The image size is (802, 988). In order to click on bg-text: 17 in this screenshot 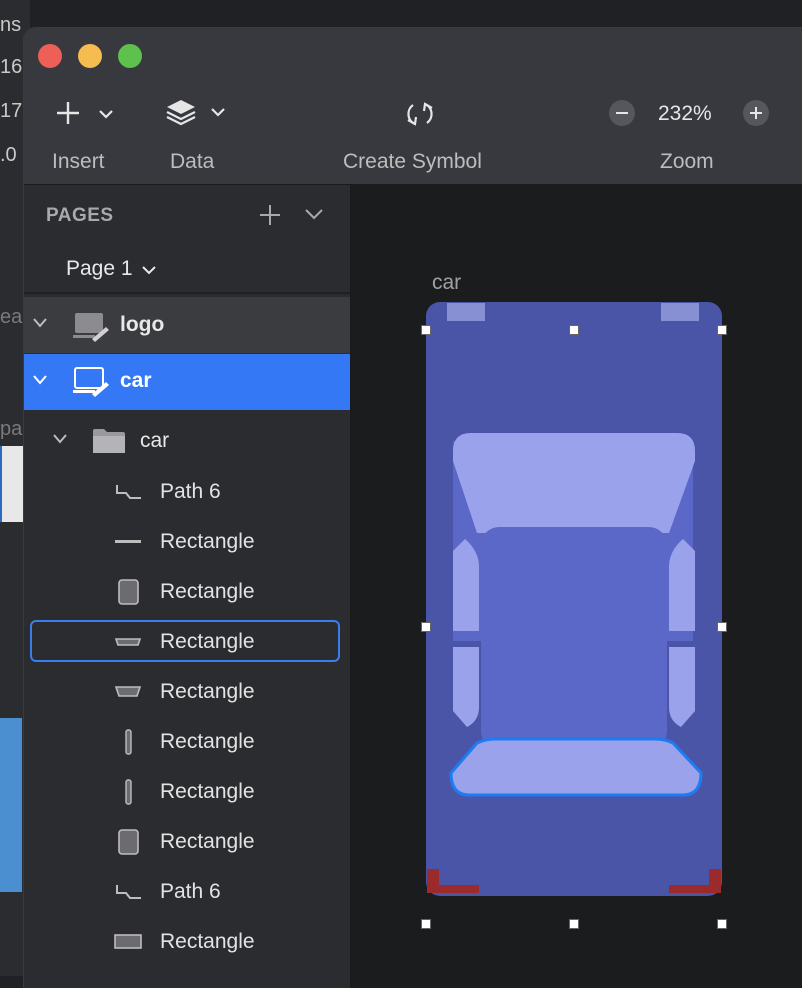, I will do `click(11, 111)`.